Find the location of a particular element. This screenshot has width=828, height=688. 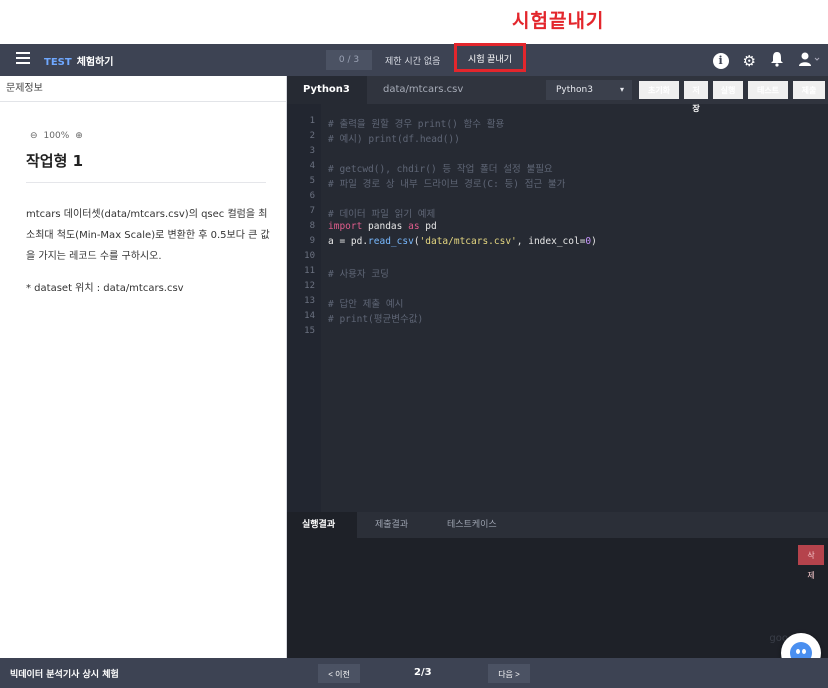

code-line: # 답안 제출 예시 is located at coordinates (366, 304).